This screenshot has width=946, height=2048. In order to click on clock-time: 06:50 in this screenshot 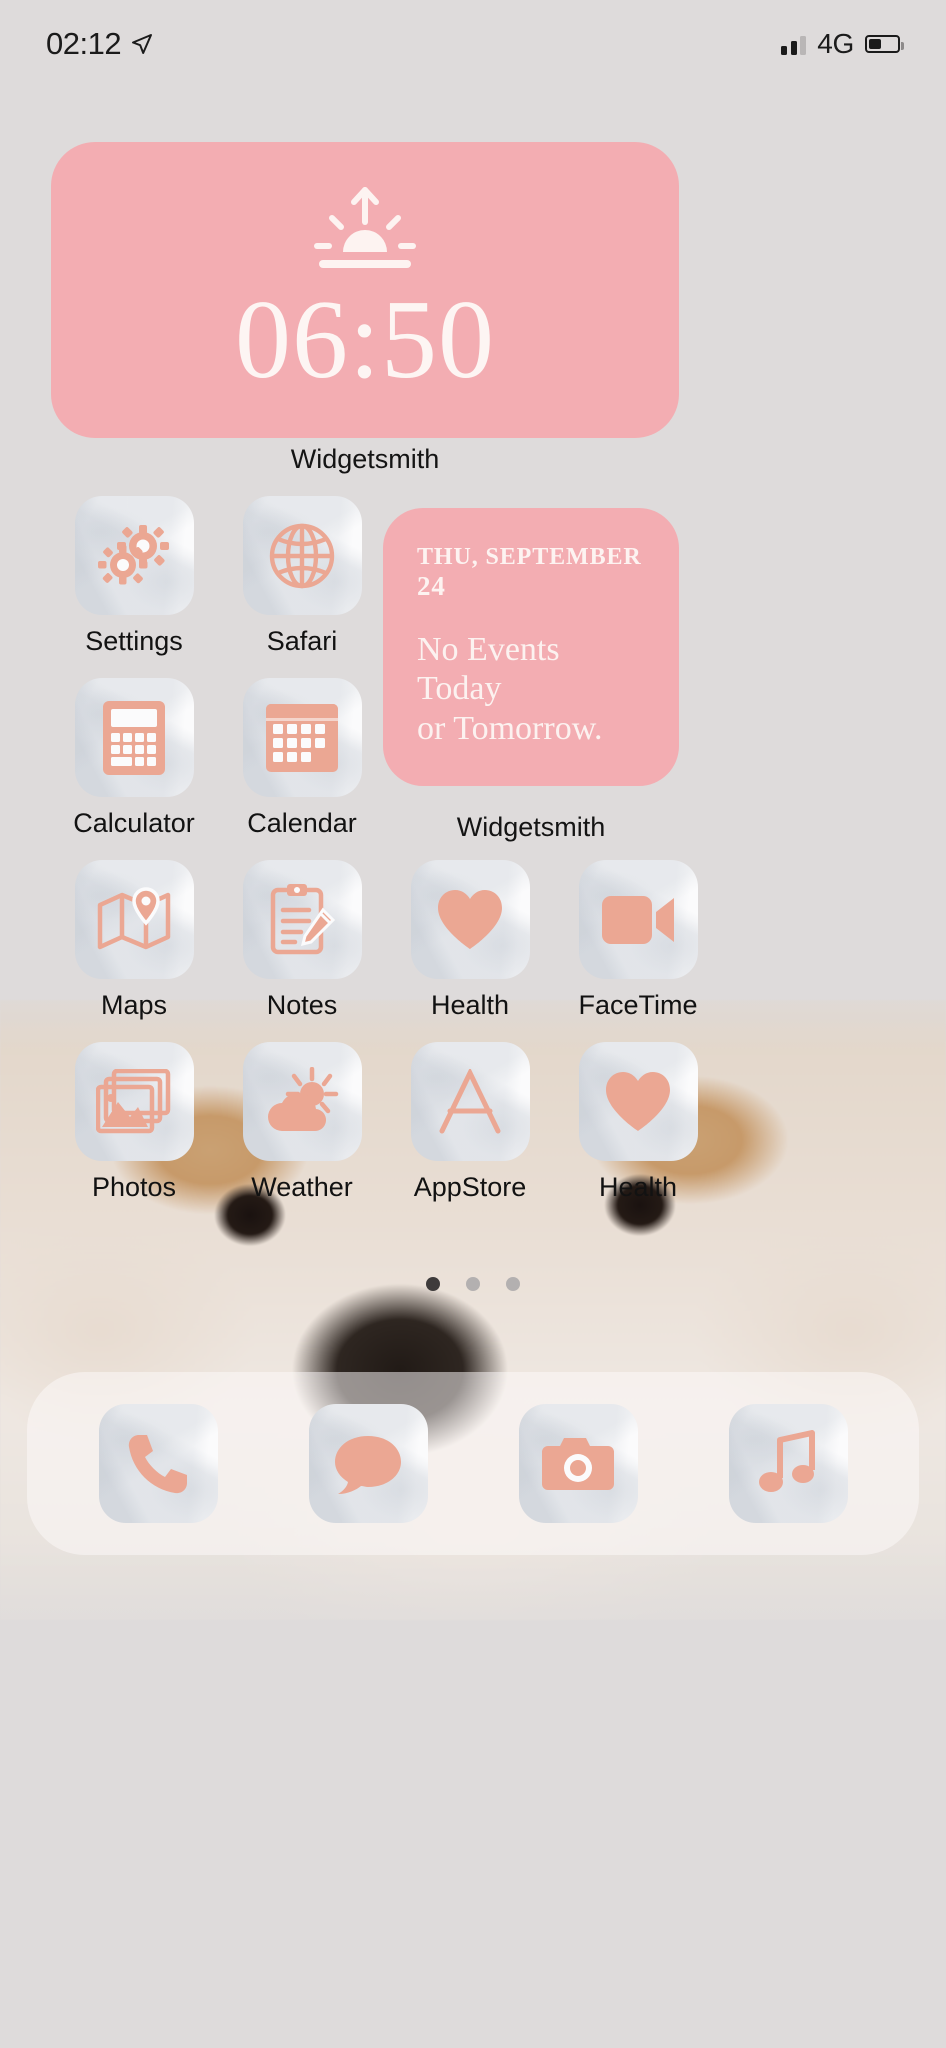, I will do `click(365, 340)`.